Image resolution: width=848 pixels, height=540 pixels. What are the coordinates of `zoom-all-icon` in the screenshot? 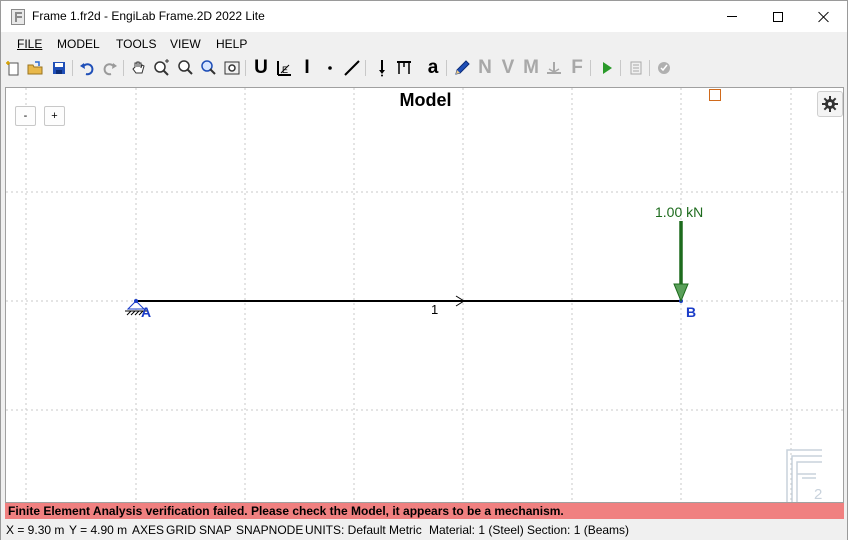 It's located at (232, 68).